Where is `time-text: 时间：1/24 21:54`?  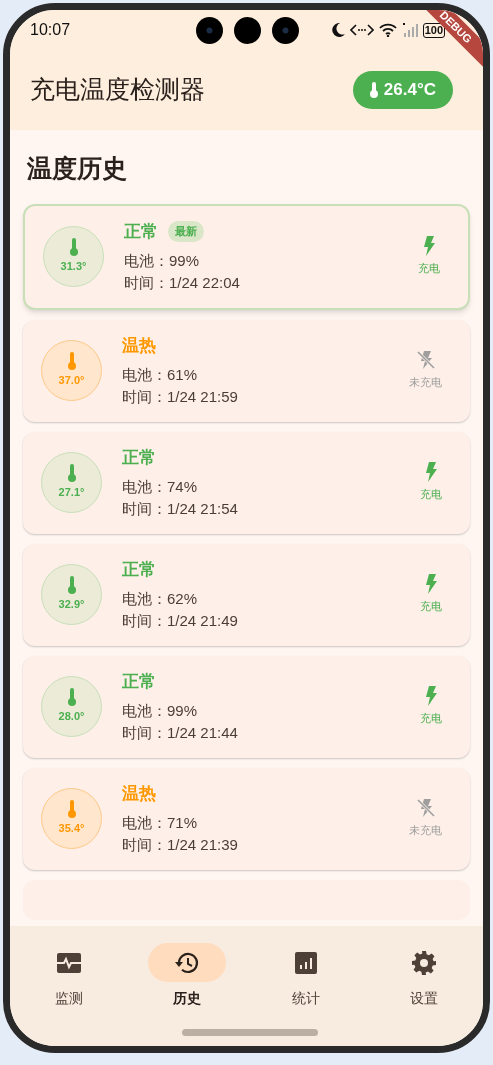
time-text: 时间：1/24 21:54 is located at coordinates (180, 509).